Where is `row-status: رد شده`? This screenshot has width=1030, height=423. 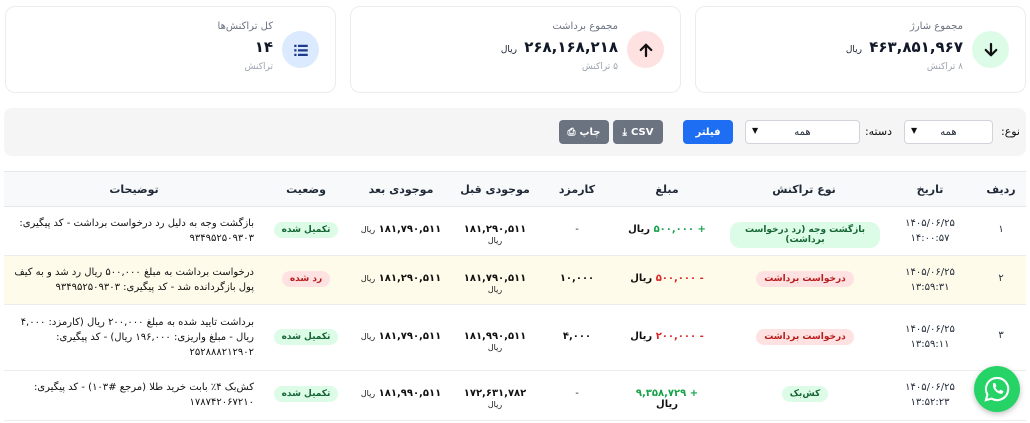 row-status: رد شده is located at coordinates (306, 279).